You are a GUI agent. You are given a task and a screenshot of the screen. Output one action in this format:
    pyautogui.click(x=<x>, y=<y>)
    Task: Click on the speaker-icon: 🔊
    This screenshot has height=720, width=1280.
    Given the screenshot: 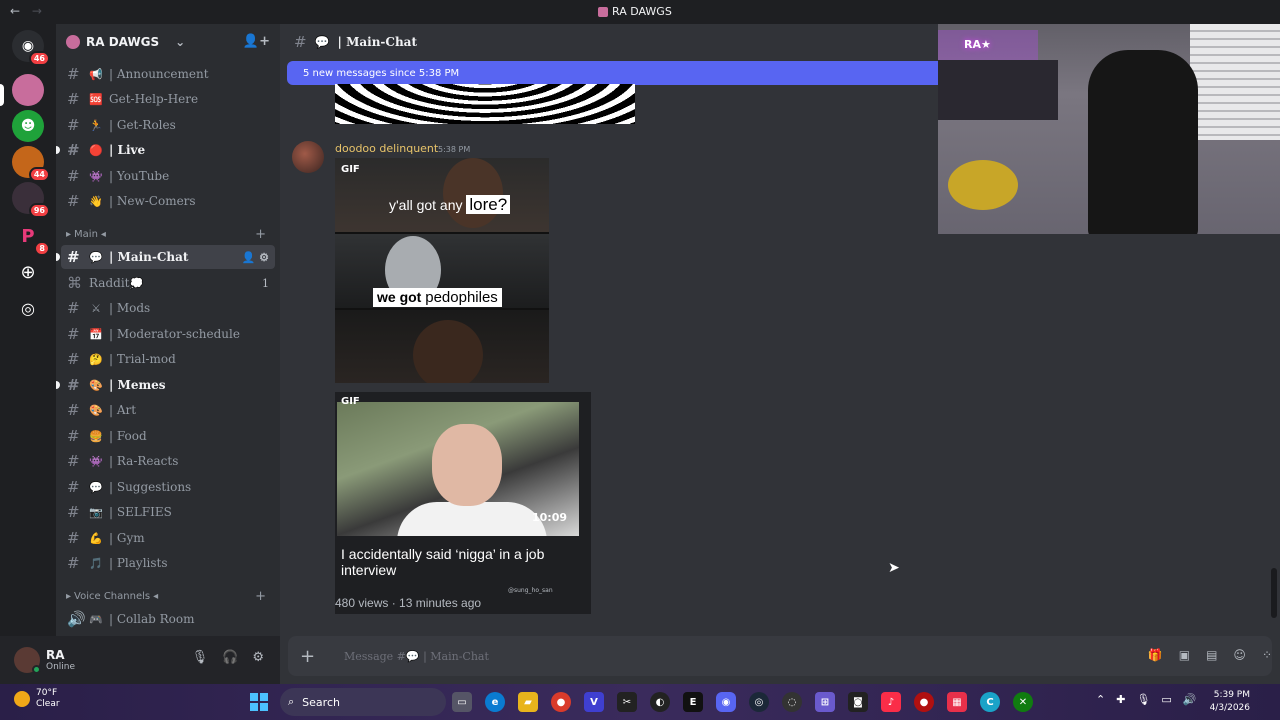 What is the action you would take?
    pyautogui.click(x=76, y=619)
    